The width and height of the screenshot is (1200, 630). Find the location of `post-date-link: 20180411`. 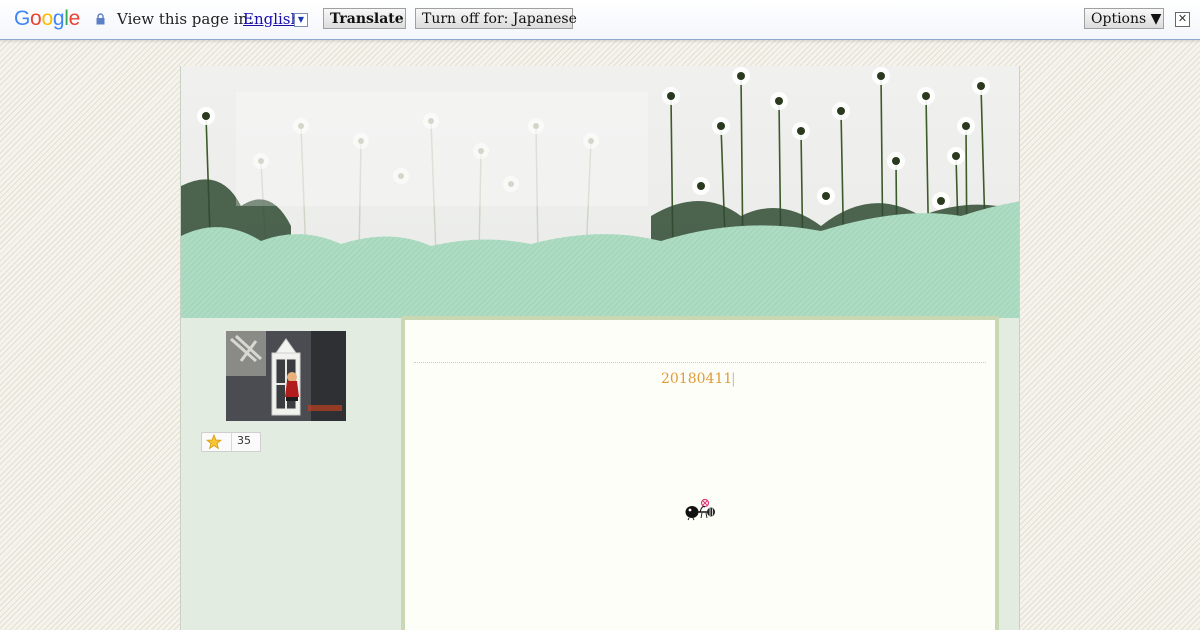

post-date-link: 20180411 is located at coordinates (696, 379).